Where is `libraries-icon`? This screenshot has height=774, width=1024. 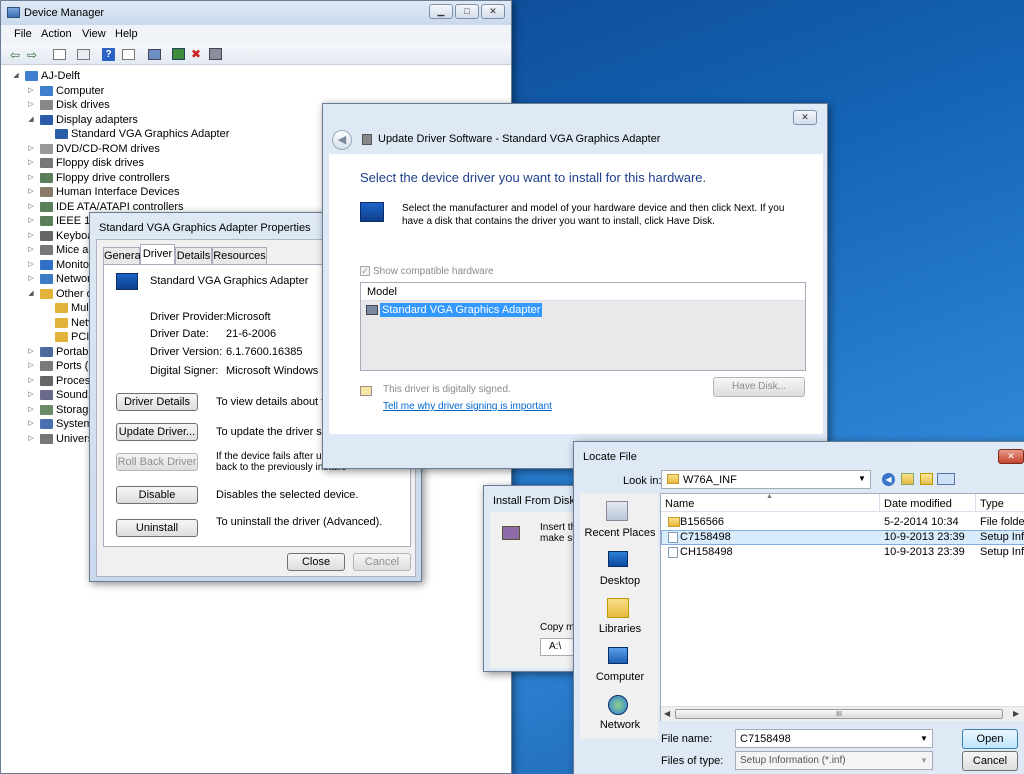 libraries-icon is located at coordinates (618, 608).